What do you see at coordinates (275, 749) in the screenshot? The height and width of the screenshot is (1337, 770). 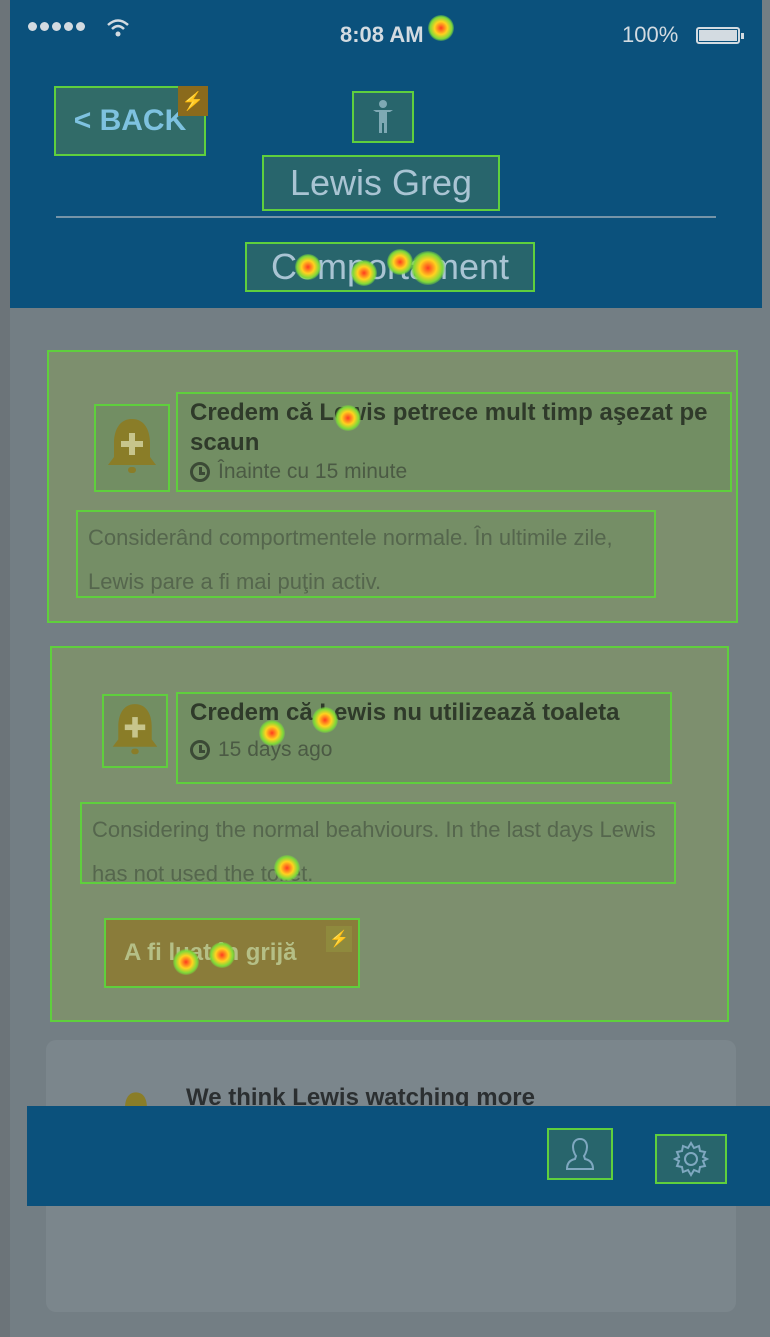 I see `alert-time-text: 15 days ago` at bounding box center [275, 749].